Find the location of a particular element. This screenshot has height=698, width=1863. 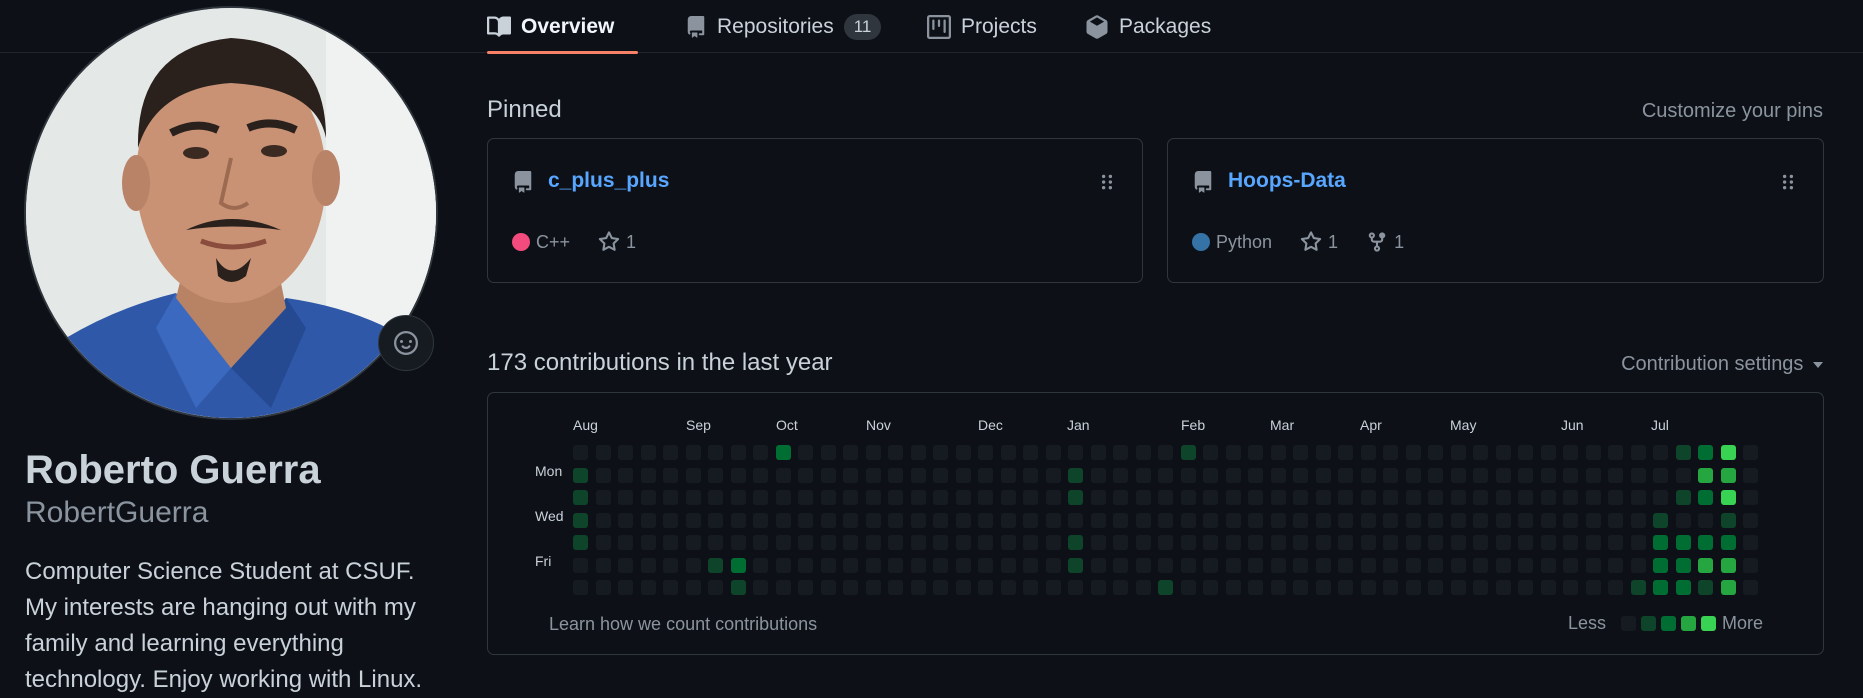

avatar is located at coordinates (231, 213).